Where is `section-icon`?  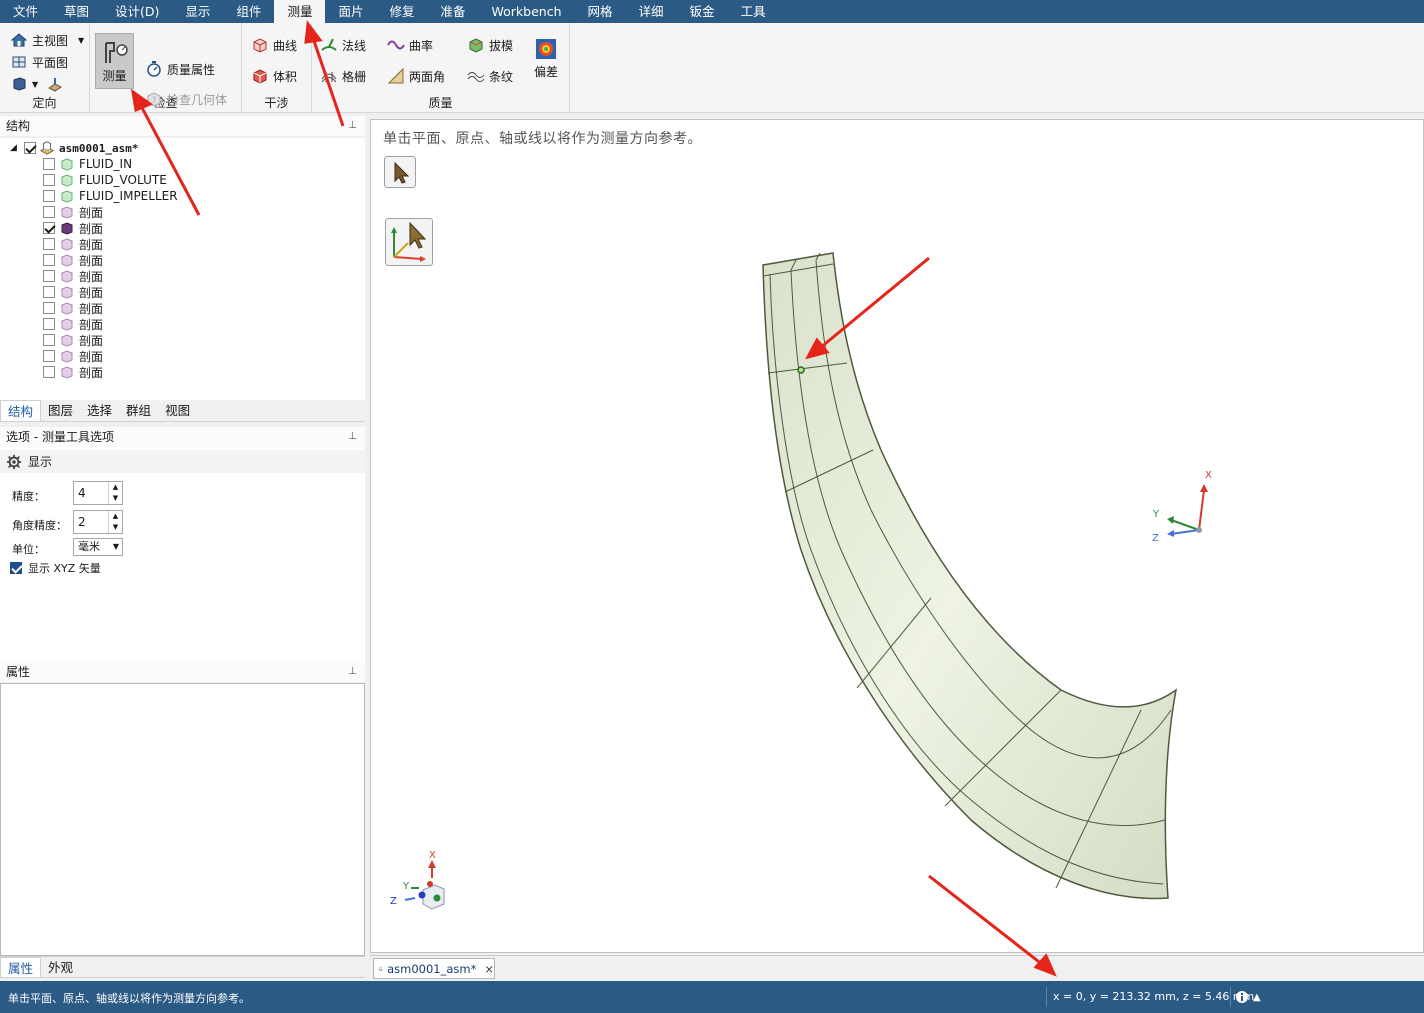
section-icon is located at coordinates (67, 356).